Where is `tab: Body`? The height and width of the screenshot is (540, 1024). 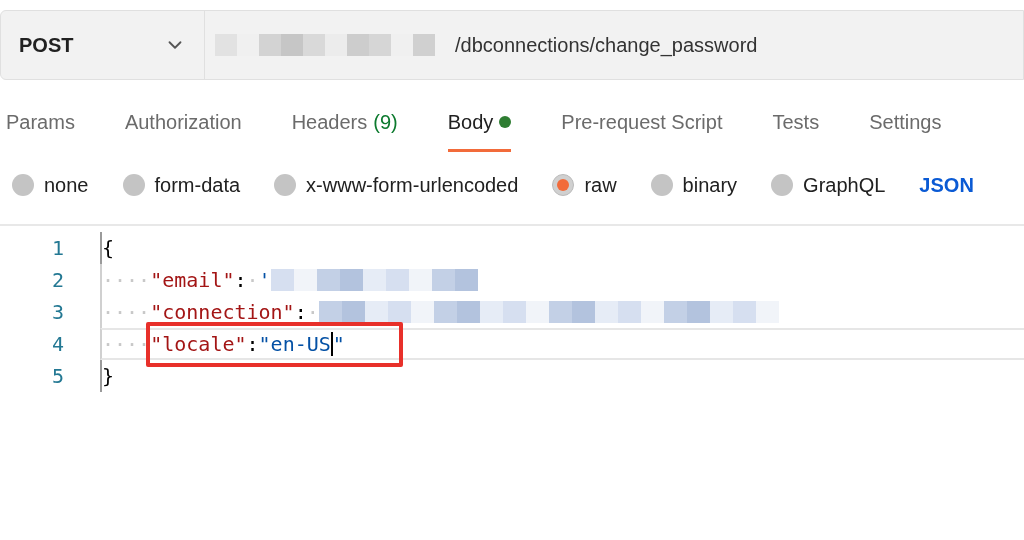
tab: Body is located at coordinates (479, 129).